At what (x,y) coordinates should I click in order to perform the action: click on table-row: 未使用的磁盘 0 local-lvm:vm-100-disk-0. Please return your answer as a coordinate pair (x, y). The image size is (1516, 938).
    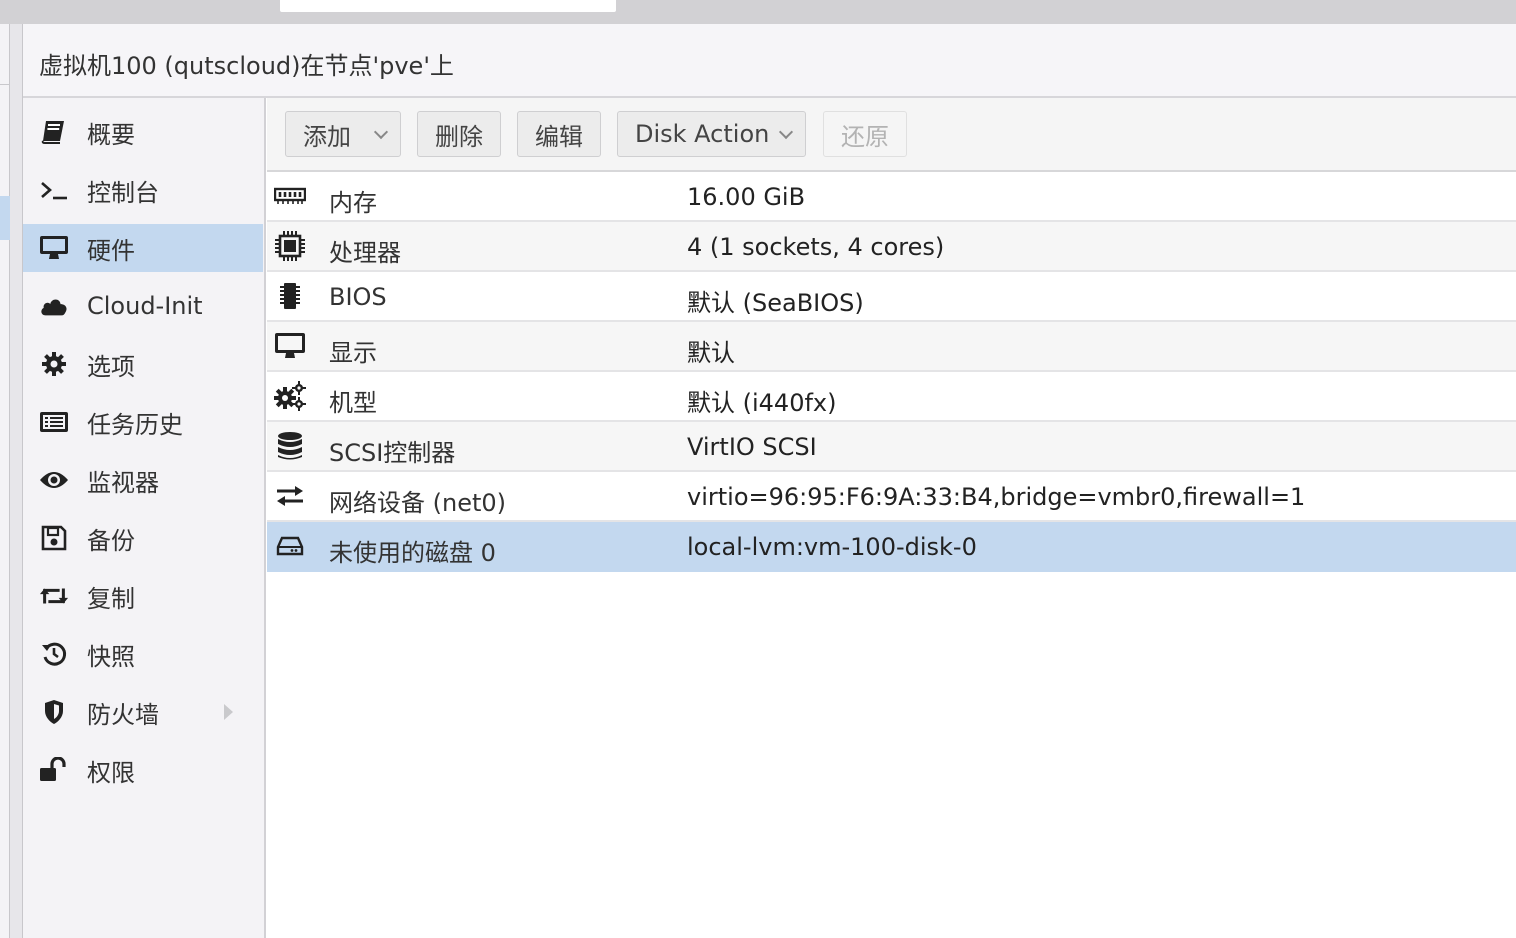
    Looking at the image, I should click on (891, 547).